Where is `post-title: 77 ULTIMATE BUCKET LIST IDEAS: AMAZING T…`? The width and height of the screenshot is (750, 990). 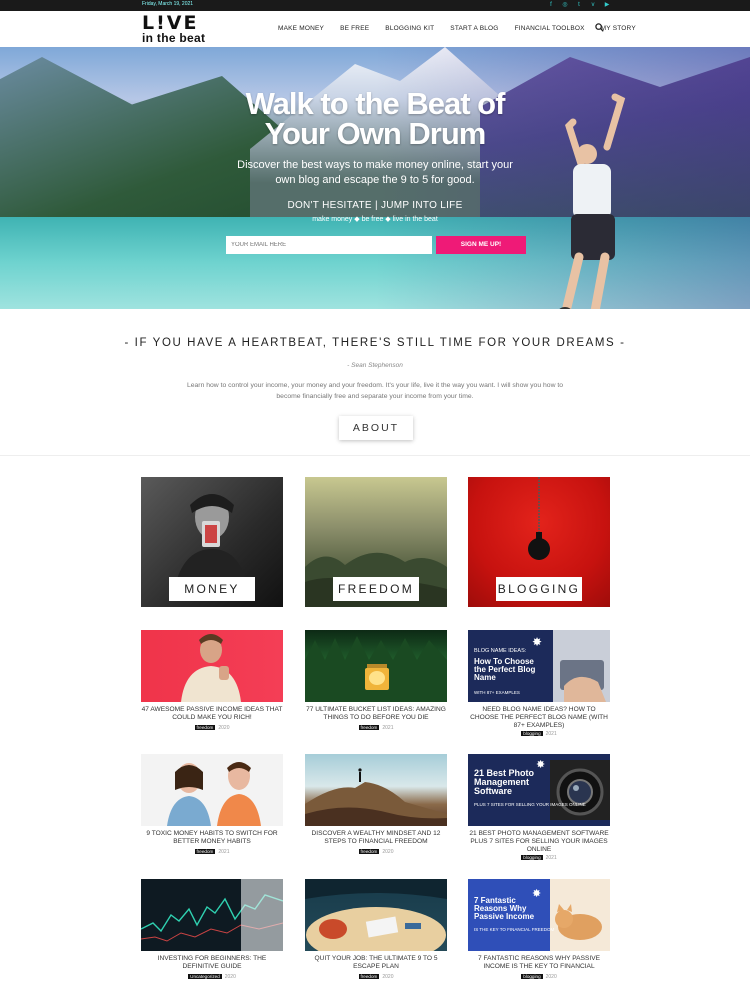 post-title: 77 ULTIMATE BUCKET LIST IDEAS: AMAZING T… is located at coordinates (376, 714).